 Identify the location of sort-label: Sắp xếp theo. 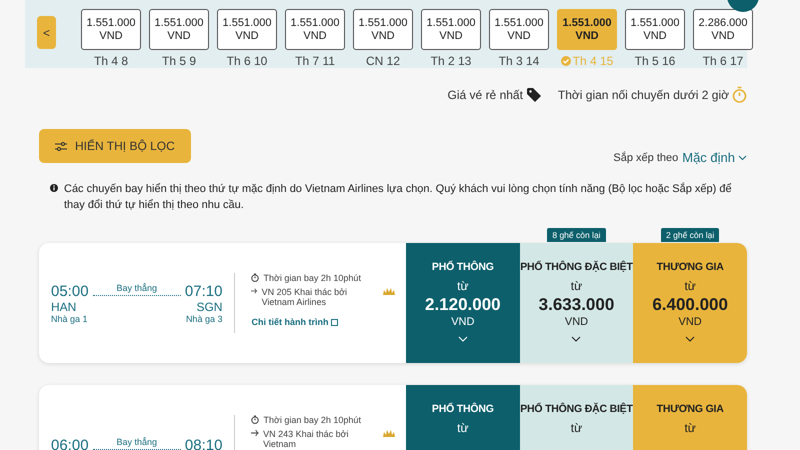
(645, 158).